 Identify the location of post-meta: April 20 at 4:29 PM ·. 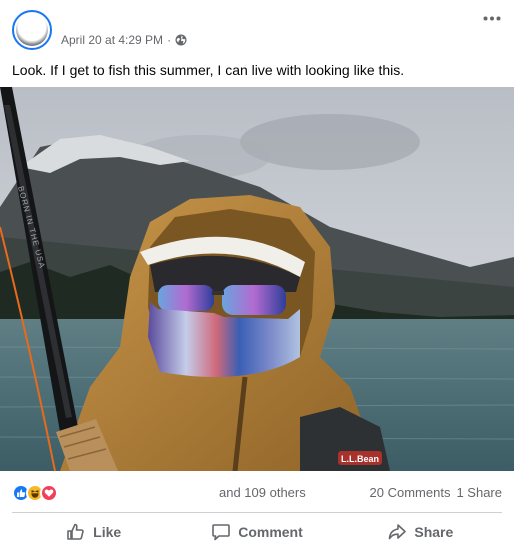
(124, 40).